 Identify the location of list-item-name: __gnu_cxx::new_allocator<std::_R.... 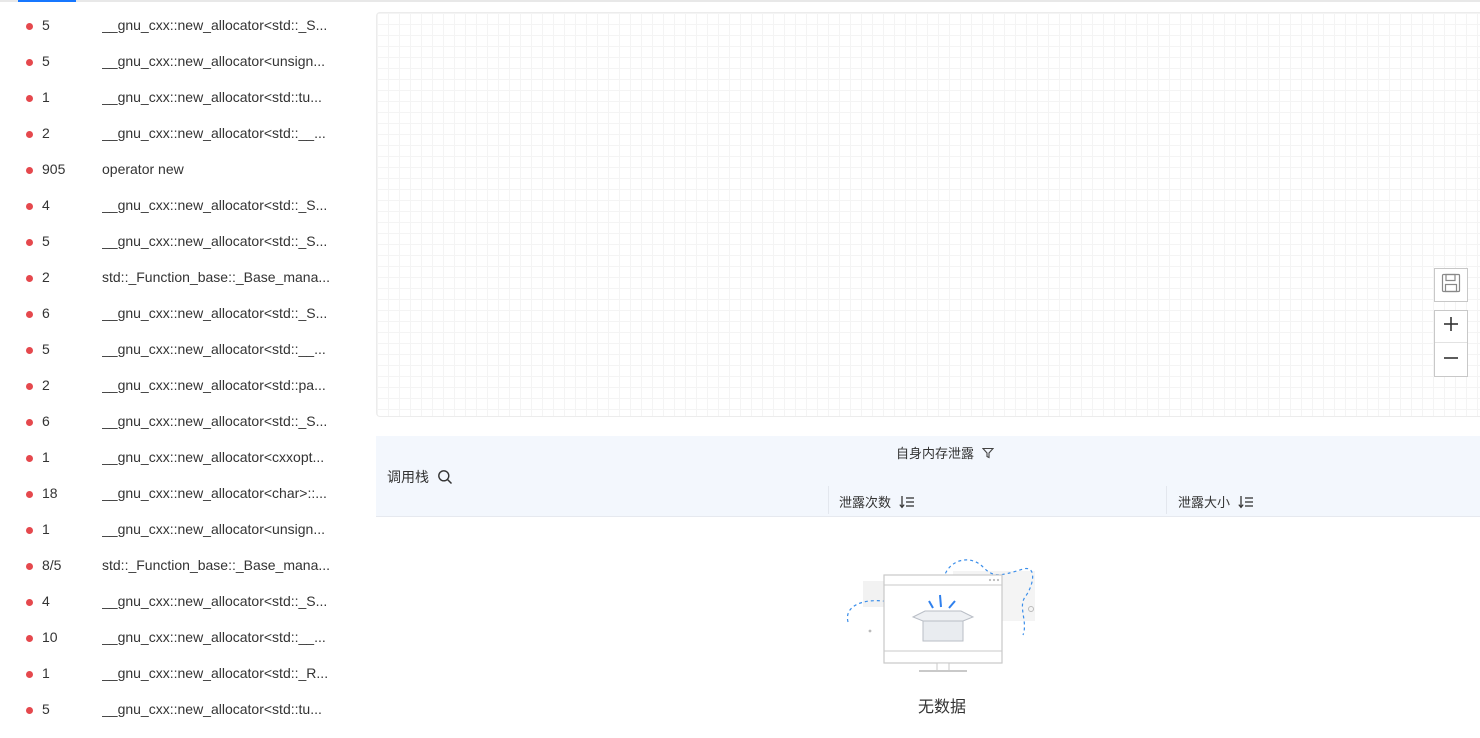
(215, 673).